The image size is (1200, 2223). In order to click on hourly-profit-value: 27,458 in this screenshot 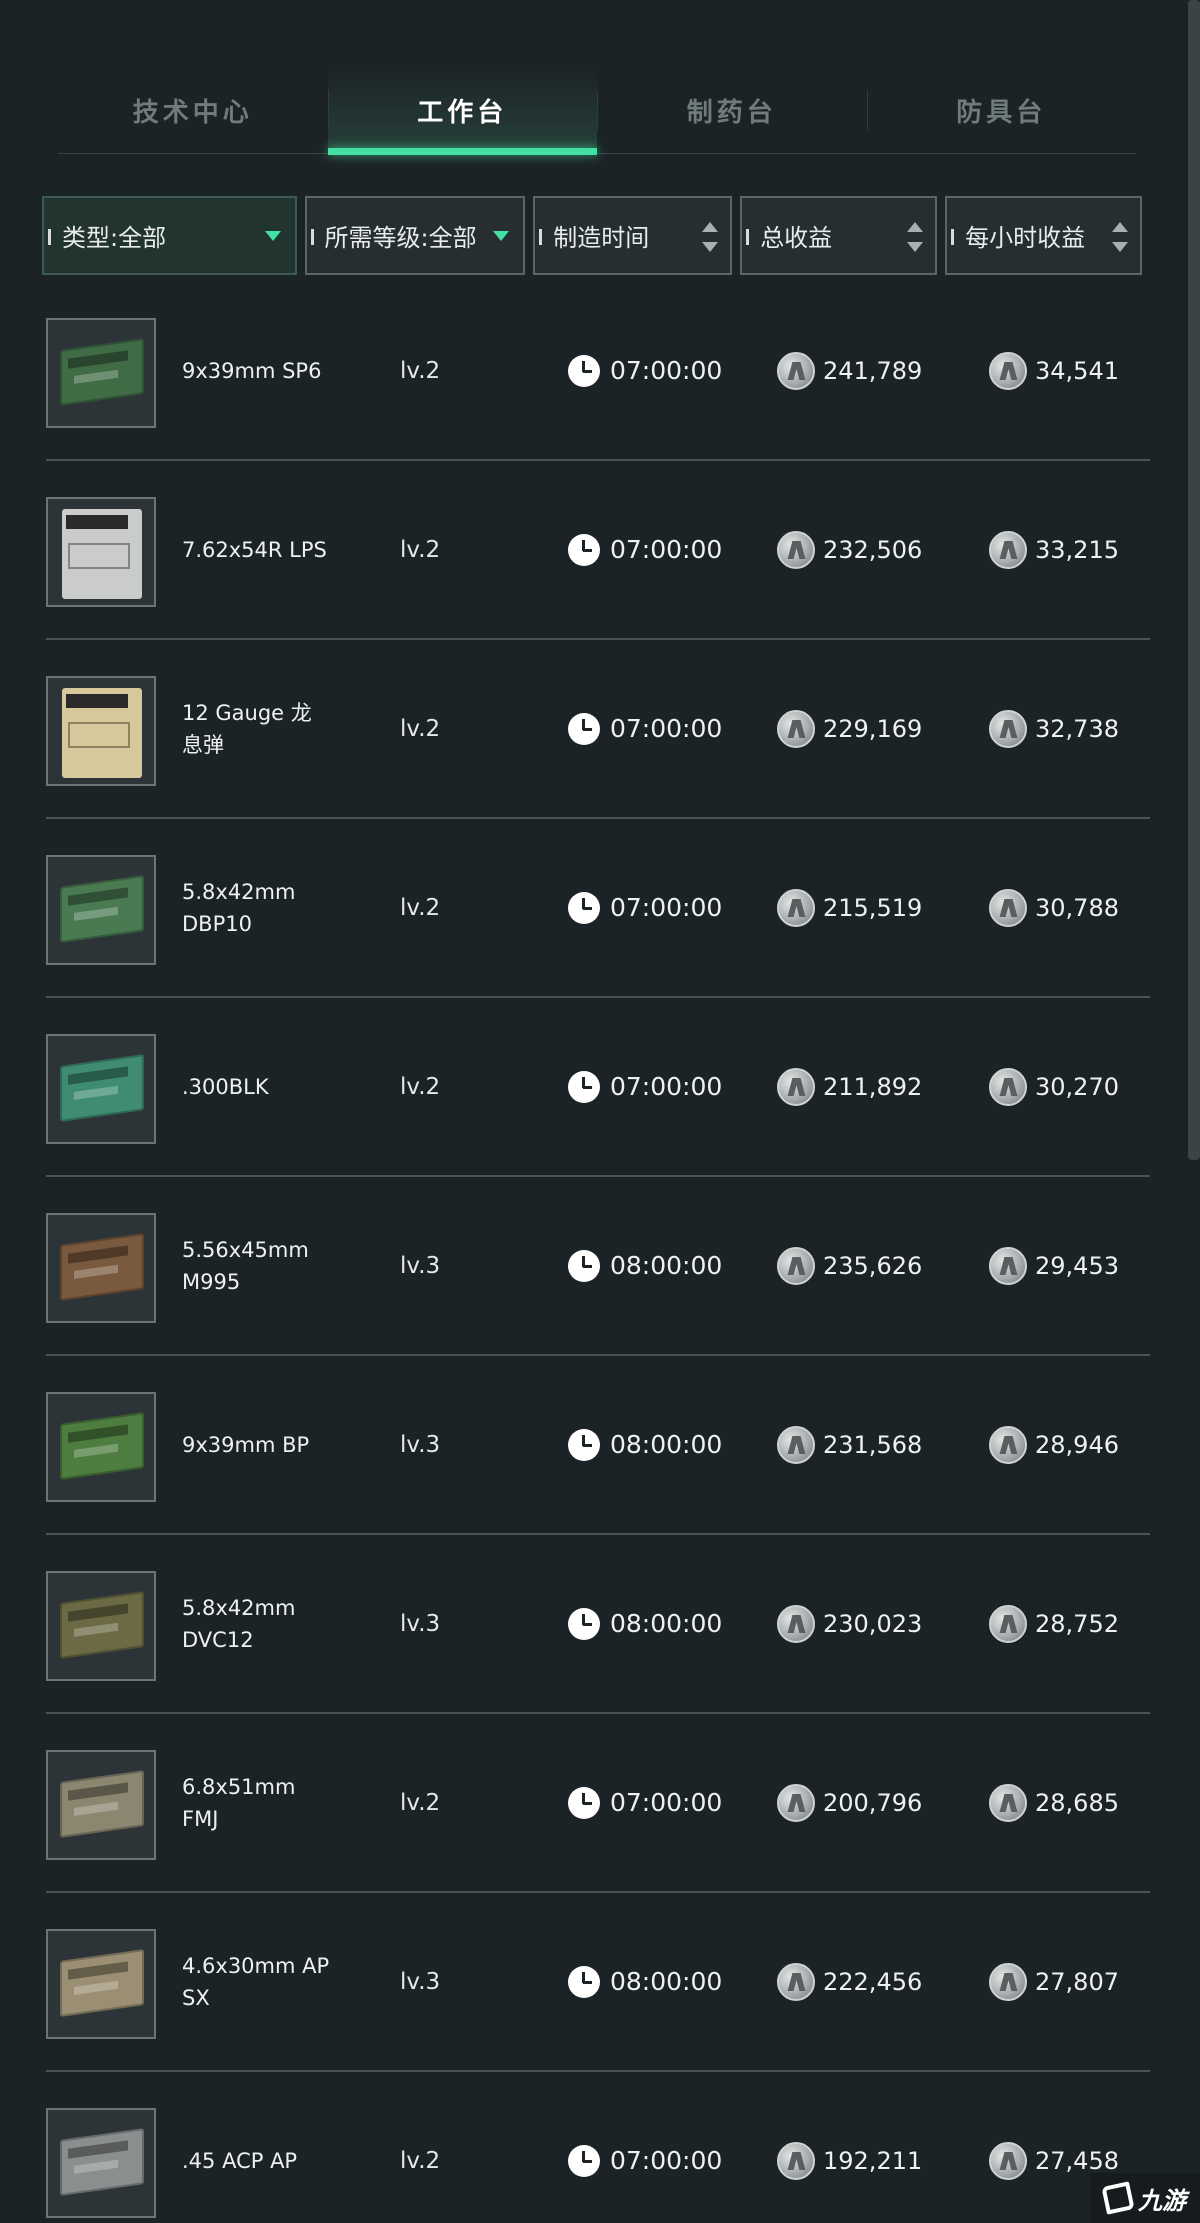, I will do `click(1077, 2160)`.